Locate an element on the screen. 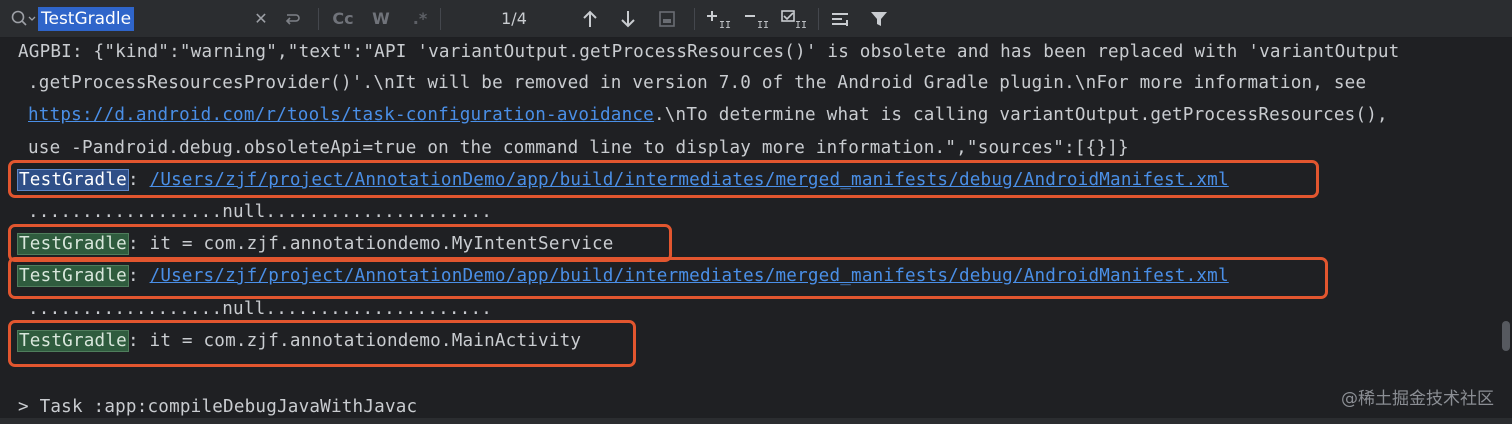 The height and width of the screenshot is (424, 1512). search-icon is located at coordinates (23, 19).